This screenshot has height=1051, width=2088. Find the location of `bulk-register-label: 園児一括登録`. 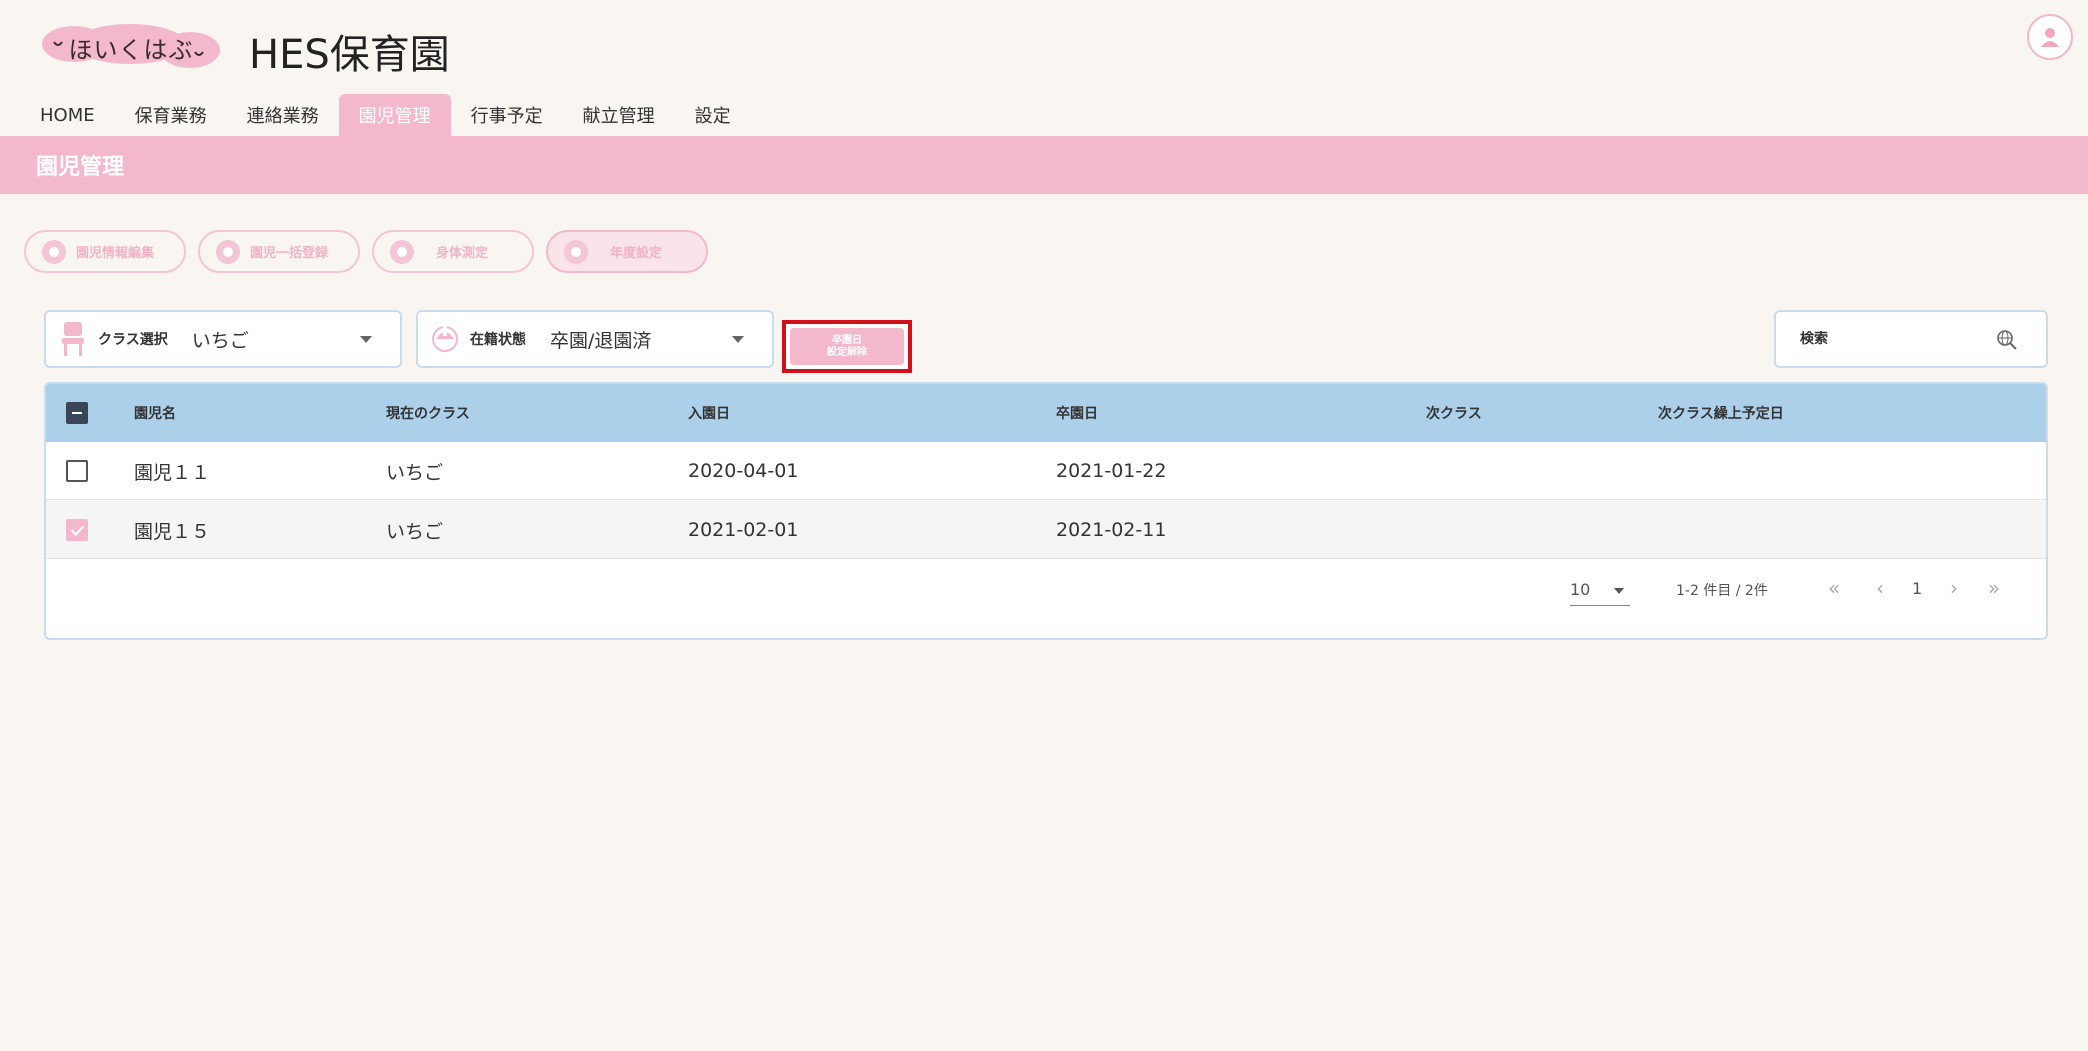

bulk-register-label: 園児一括登録 is located at coordinates (289, 253).